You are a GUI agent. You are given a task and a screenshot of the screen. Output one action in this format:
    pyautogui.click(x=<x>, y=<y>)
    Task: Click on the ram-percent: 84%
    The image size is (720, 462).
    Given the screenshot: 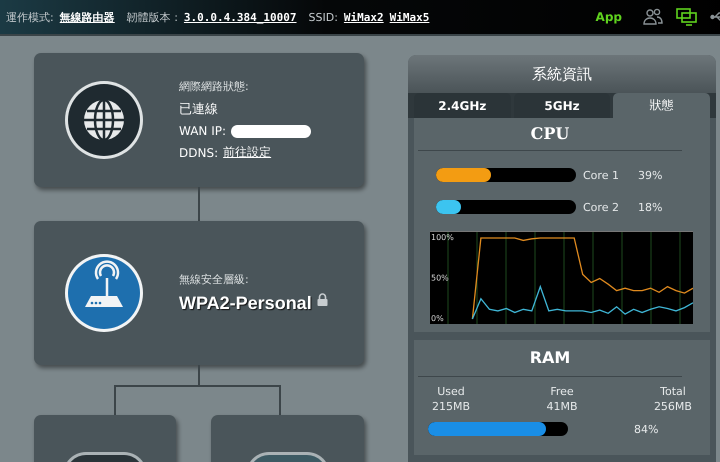 What is the action you would take?
    pyautogui.click(x=646, y=429)
    